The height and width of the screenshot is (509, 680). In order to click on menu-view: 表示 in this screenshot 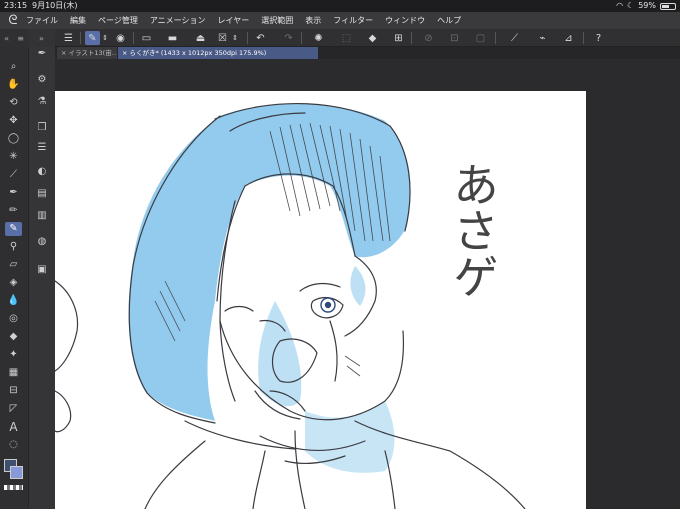, I will do `click(313, 20)`.